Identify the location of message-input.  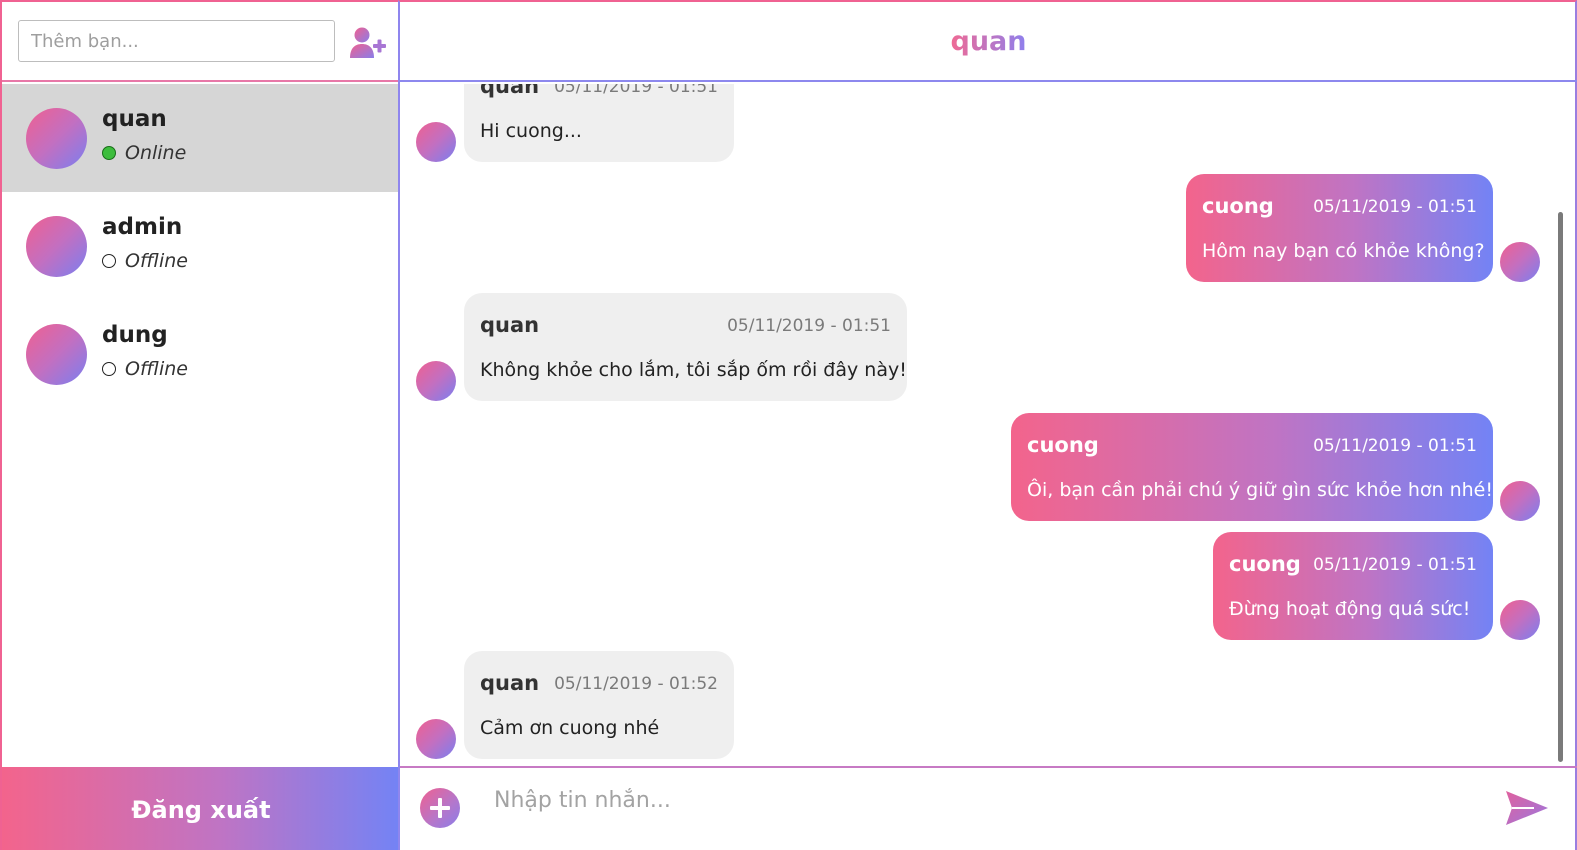
(980, 800).